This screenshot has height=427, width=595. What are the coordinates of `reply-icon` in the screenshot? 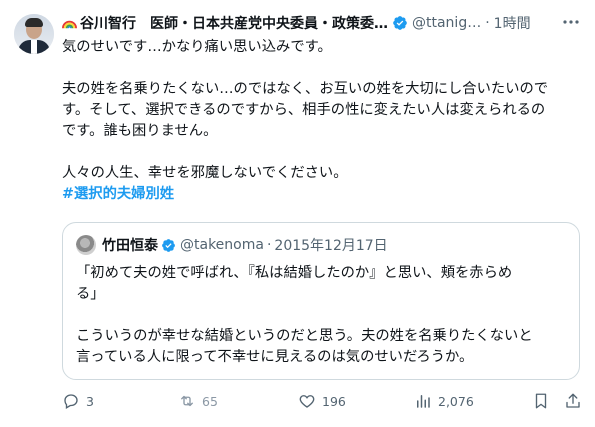 It's located at (71, 401).